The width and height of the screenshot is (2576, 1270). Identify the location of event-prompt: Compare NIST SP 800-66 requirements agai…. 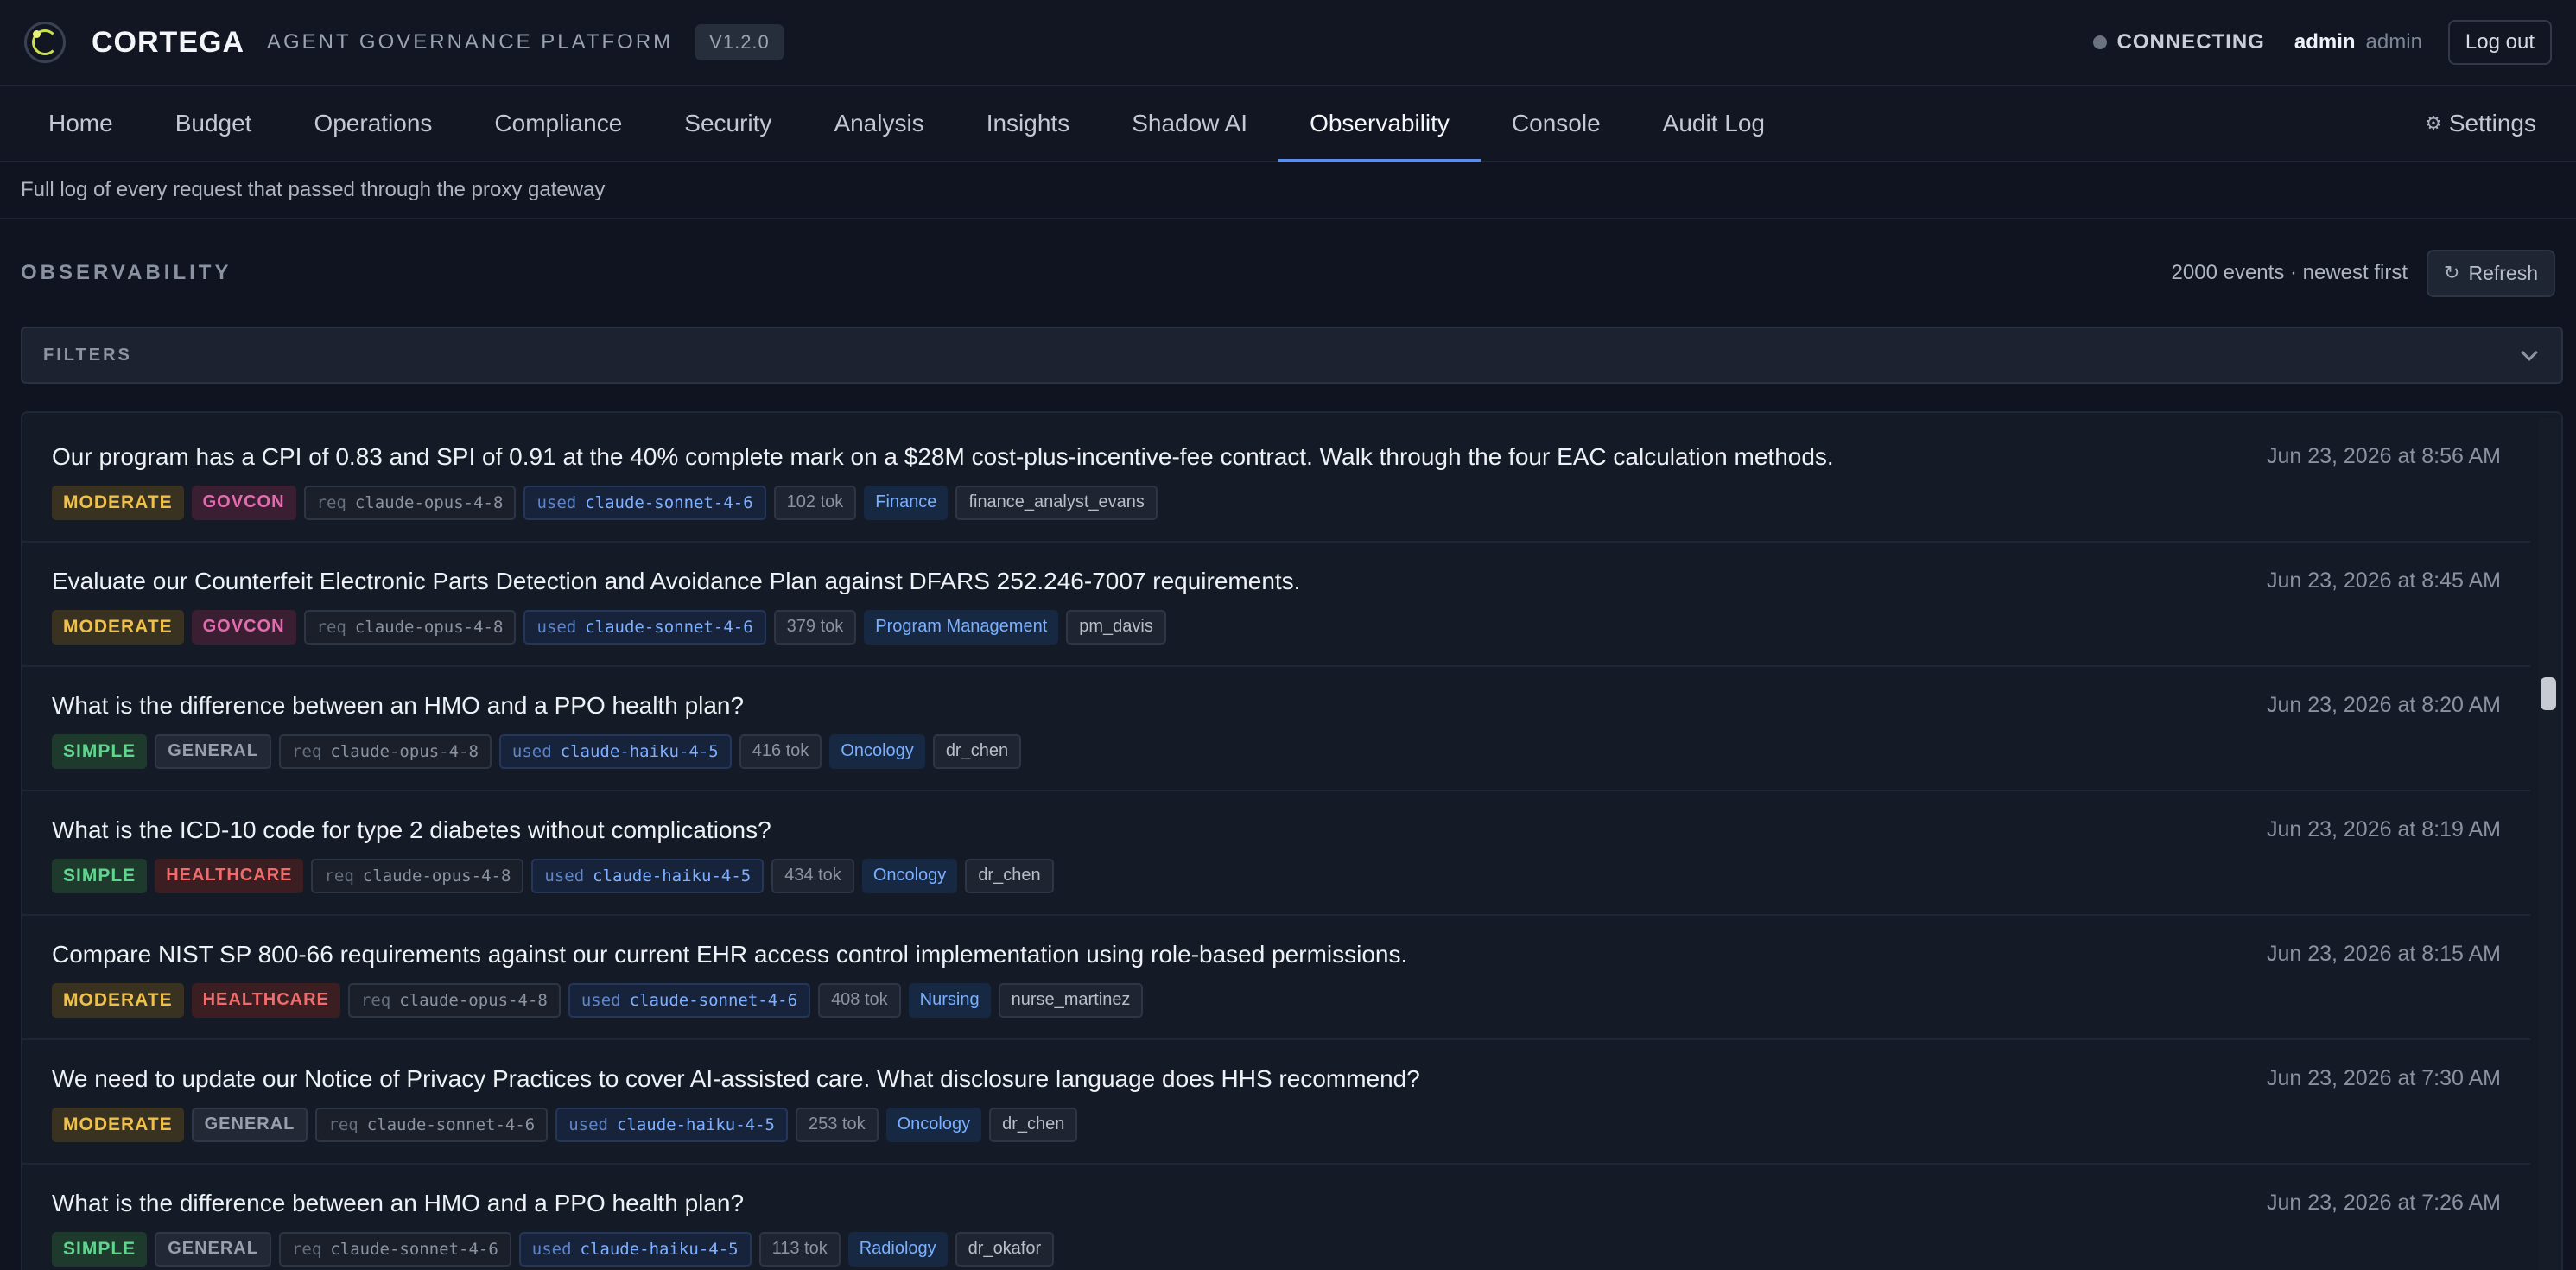
(730, 954).